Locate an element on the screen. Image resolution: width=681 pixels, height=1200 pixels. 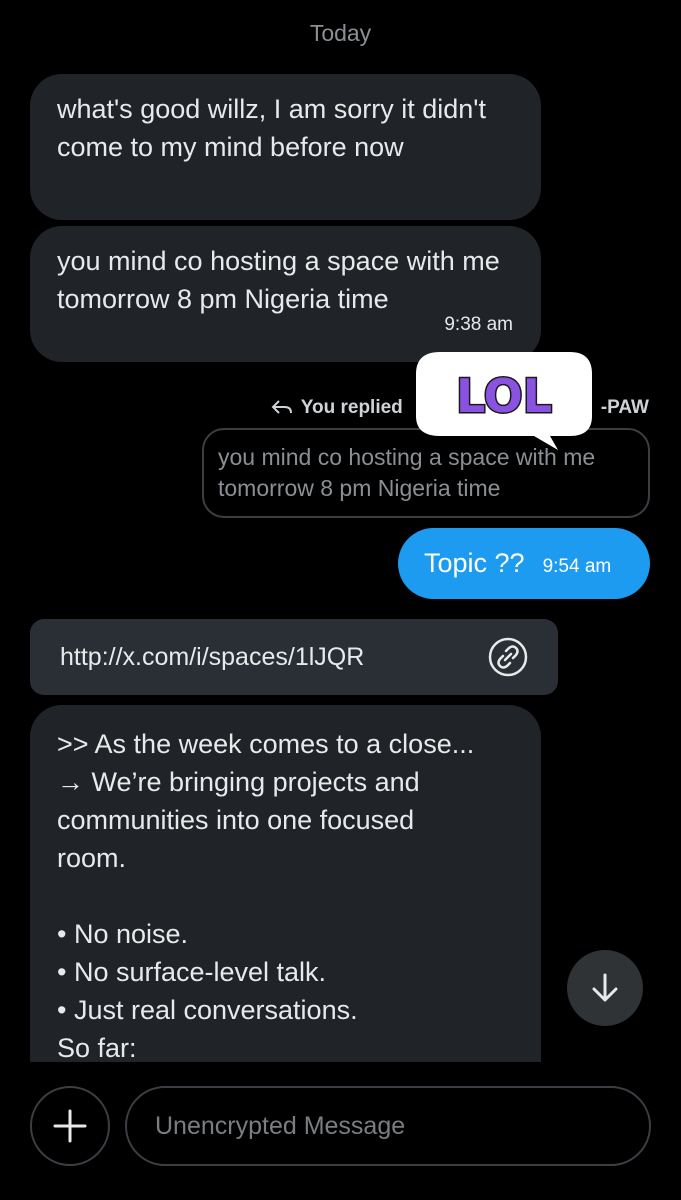
message-line: So far: is located at coordinates (97, 1048).